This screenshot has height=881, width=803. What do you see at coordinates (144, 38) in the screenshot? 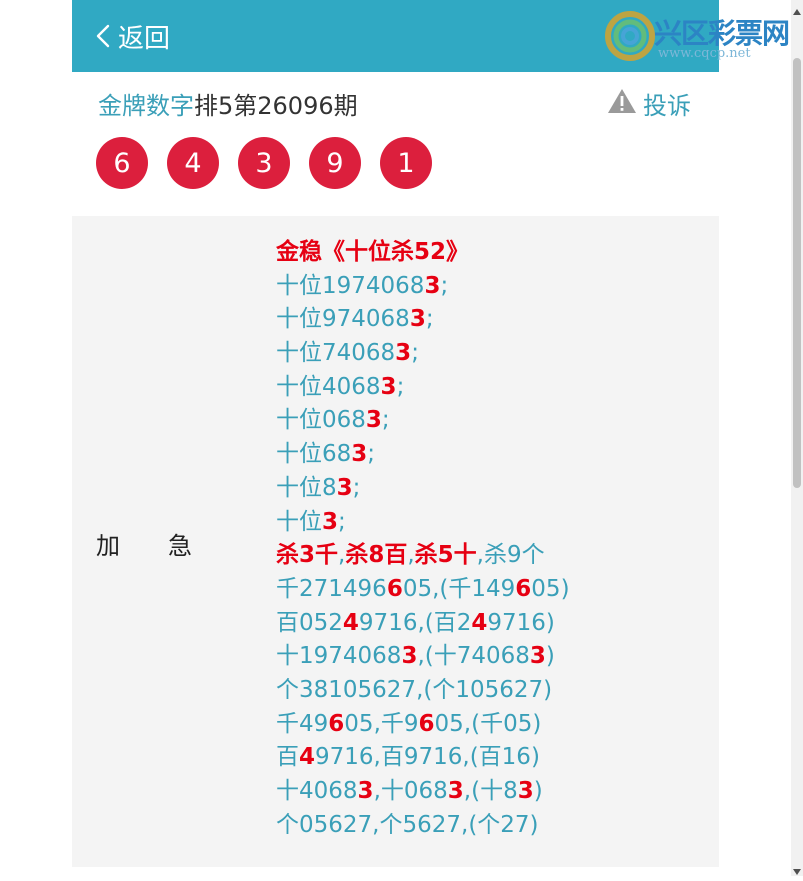
I see `back-label: 返回` at bounding box center [144, 38].